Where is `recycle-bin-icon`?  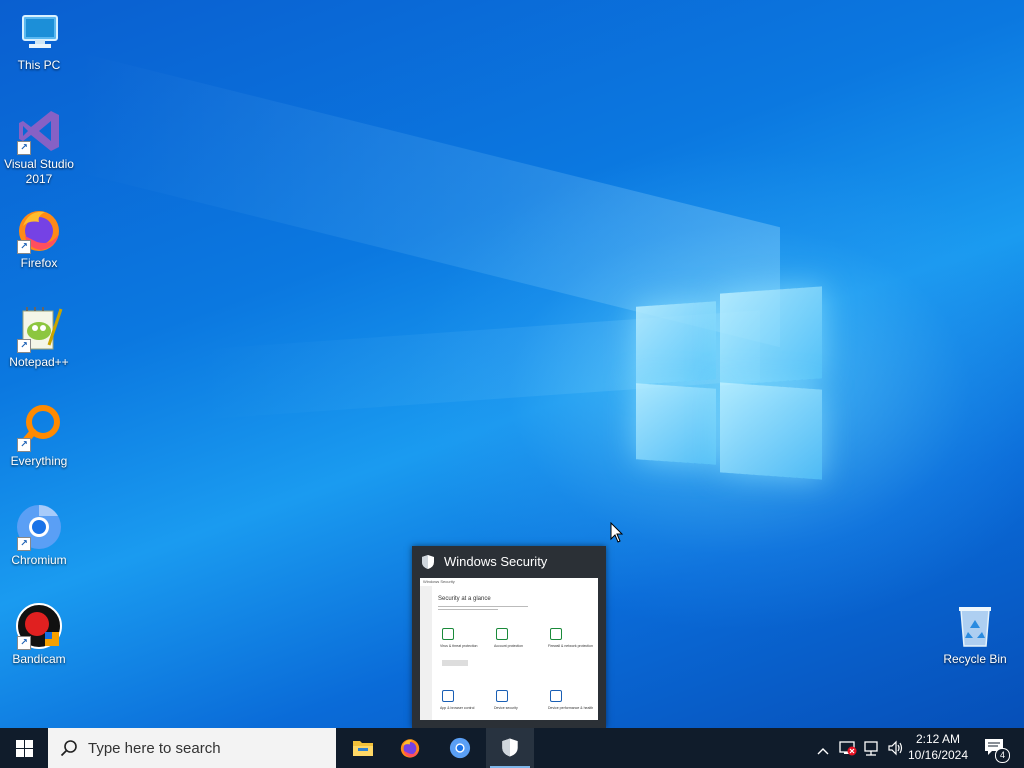
recycle-bin-icon is located at coordinates (975, 626).